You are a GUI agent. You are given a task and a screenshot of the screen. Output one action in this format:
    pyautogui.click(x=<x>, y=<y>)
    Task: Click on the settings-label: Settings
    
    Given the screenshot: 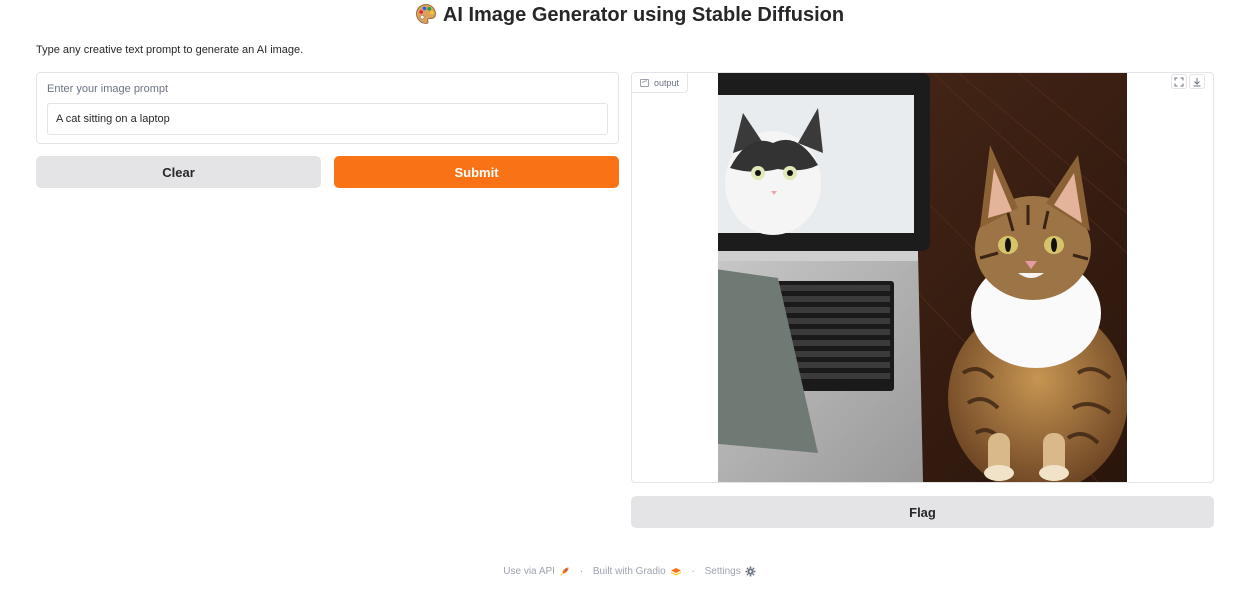 What is the action you would take?
    pyautogui.click(x=722, y=571)
    